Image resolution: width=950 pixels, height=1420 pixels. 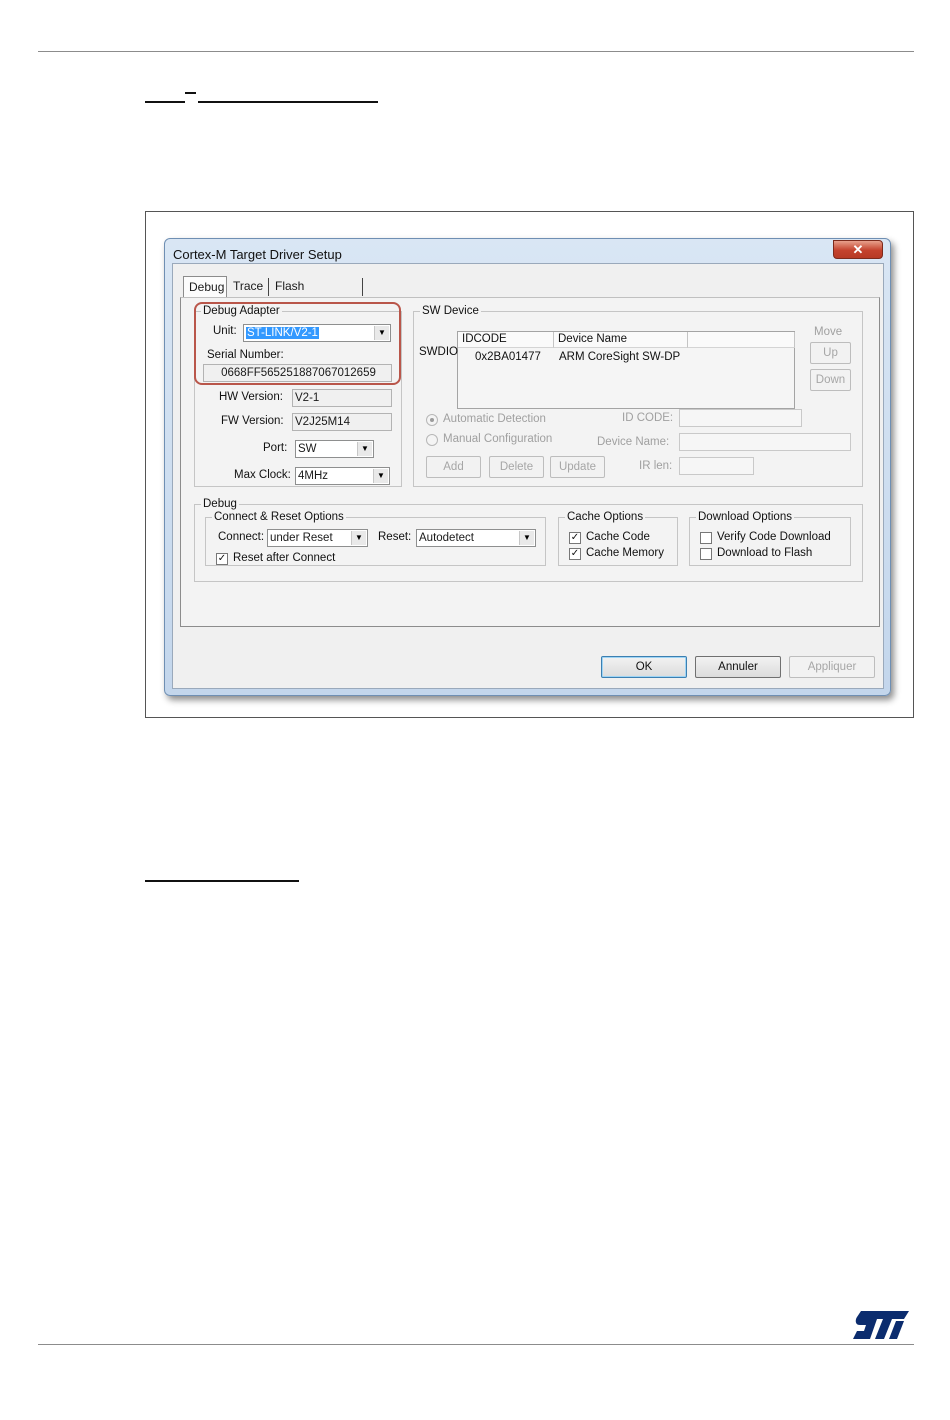 I want to click on fw-version-field: V2J25M14, so click(x=342, y=422).